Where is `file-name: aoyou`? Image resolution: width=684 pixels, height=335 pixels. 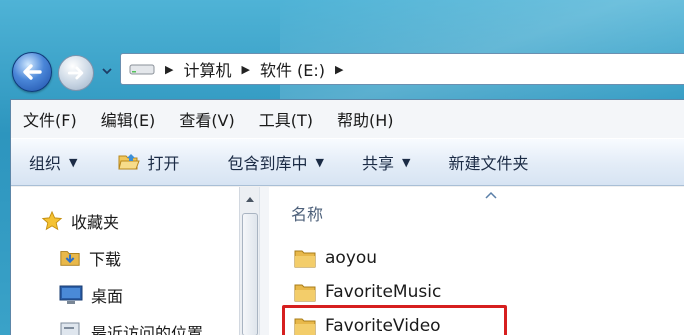 file-name: aoyou is located at coordinates (351, 258).